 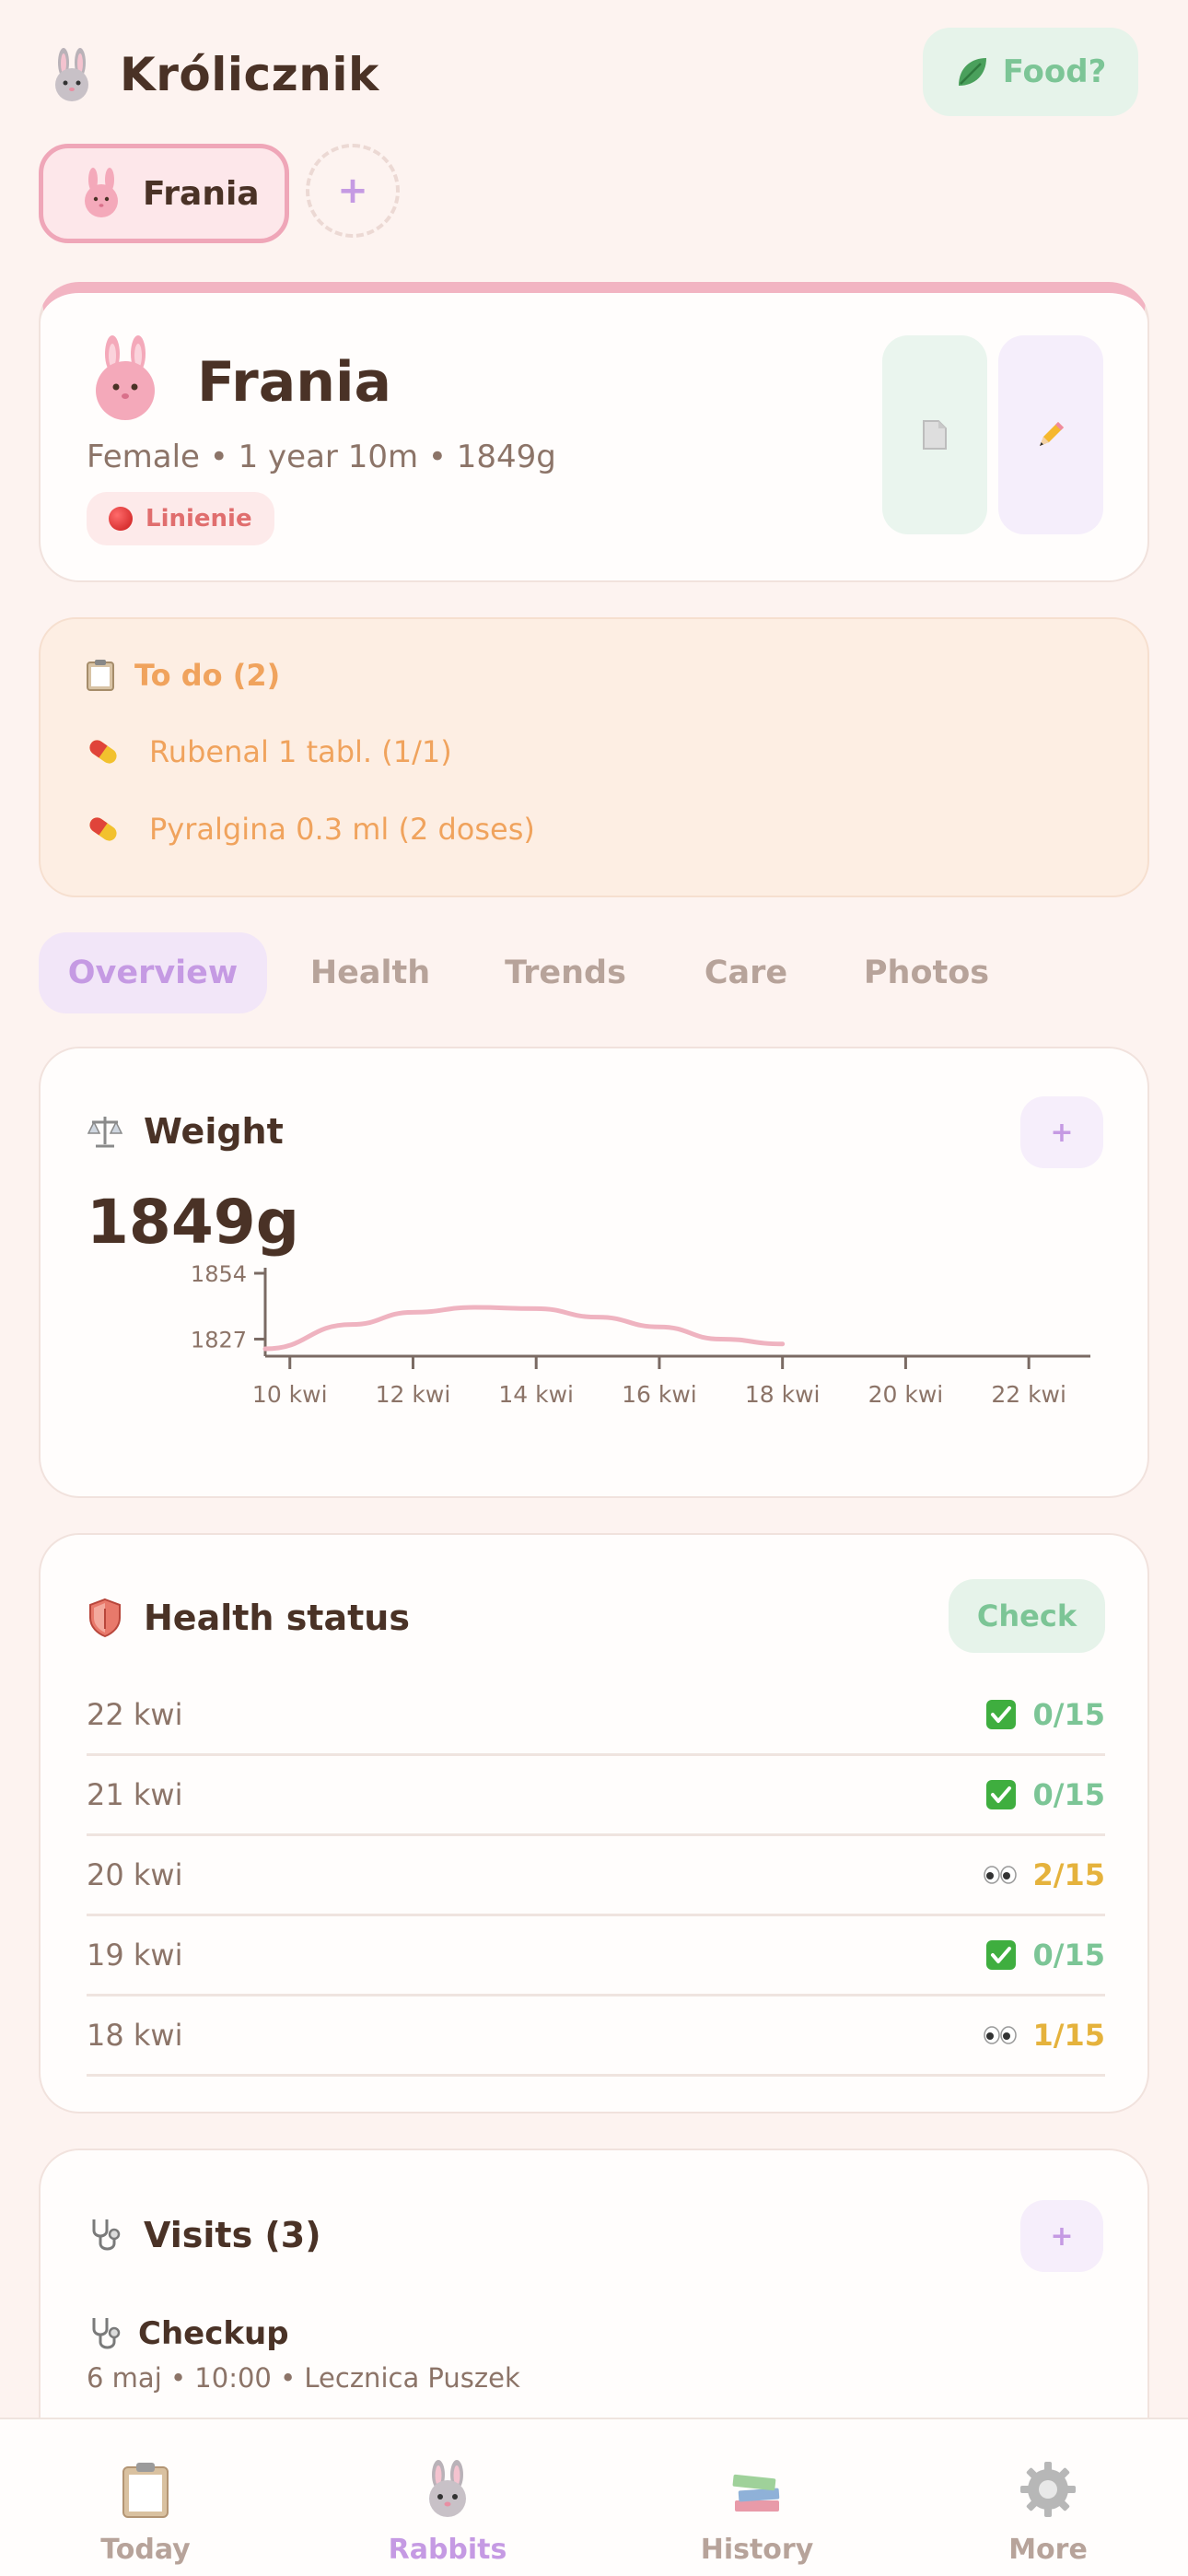 What do you see at coordinates (303, 2378) in the screenshot?
I see `visit-item-meta: 6 maj • 10:00 • Lecznica Puszek` at bounding box center [303, 2378].